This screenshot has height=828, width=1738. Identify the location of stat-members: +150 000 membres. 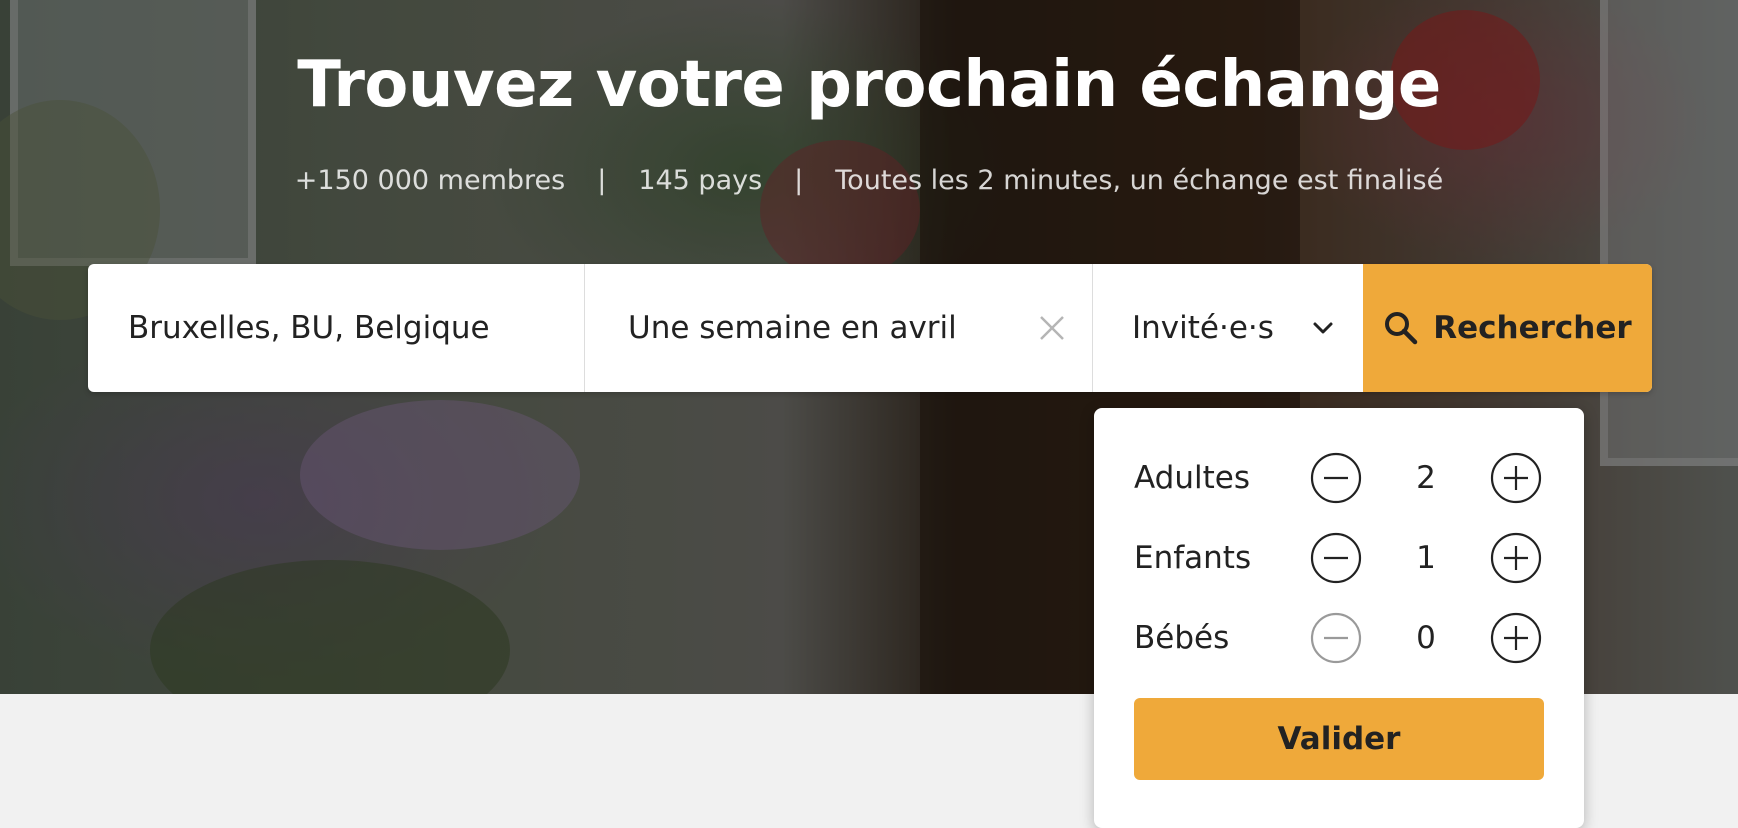
(430, 180).